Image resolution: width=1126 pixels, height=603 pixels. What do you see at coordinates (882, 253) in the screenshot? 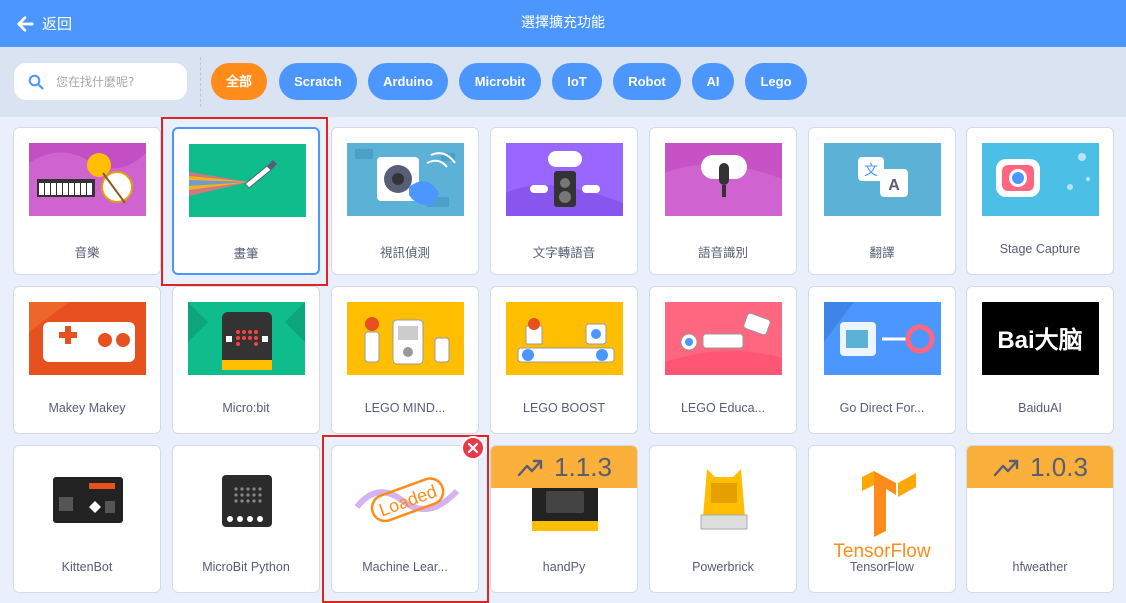
I see `extension-label: 翻譯` at bounding box center [882, 253].